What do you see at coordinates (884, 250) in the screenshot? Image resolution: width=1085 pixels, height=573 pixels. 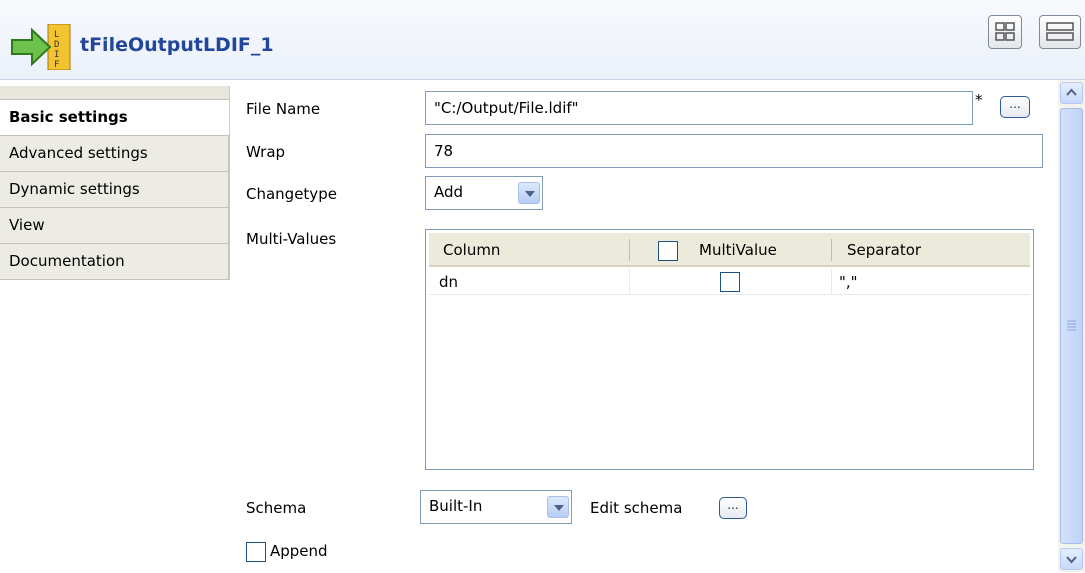 I see `column-header-separator: Separator` at bounding box center [884, 250].